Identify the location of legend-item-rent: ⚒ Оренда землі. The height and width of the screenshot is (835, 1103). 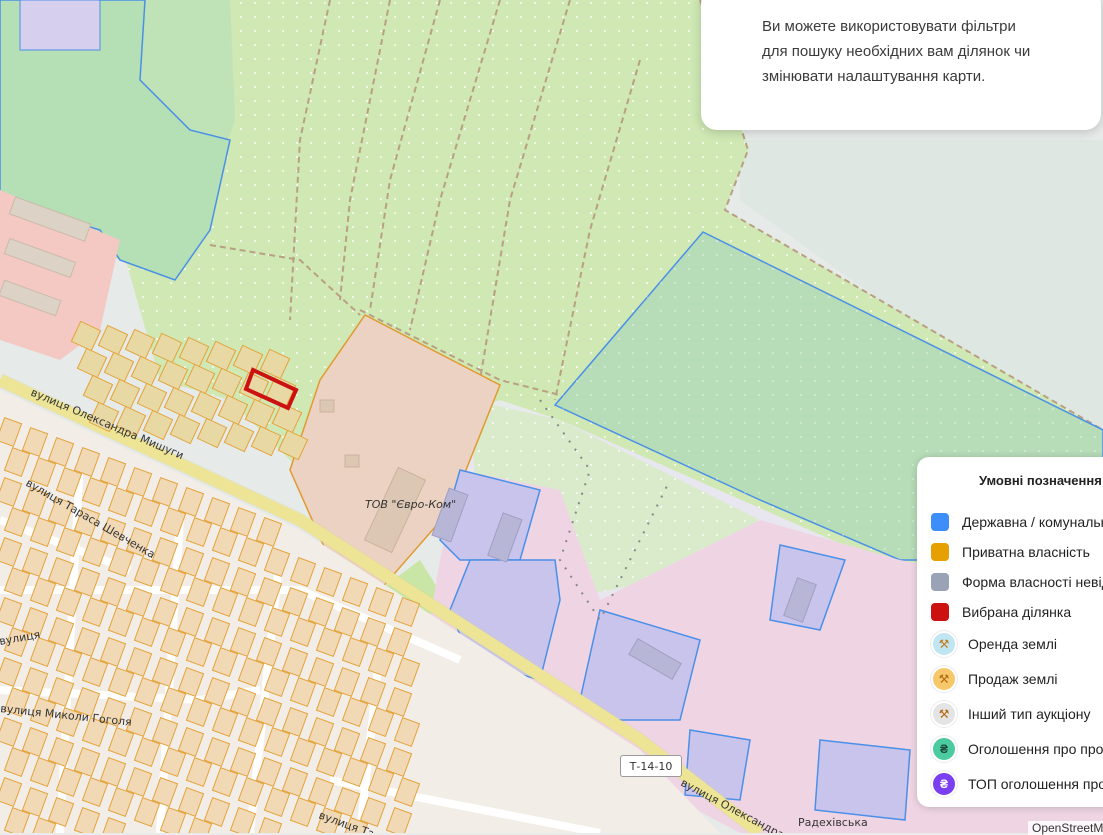
(994, 644).